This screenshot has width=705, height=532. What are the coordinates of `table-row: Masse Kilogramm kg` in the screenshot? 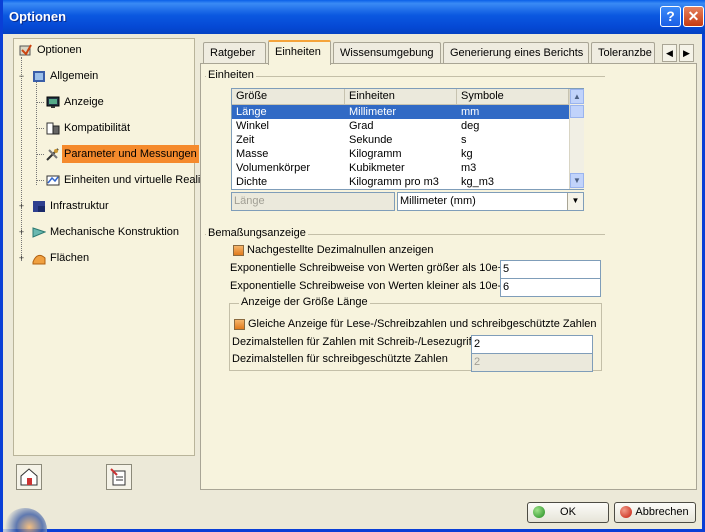 It's located at (400, 154).